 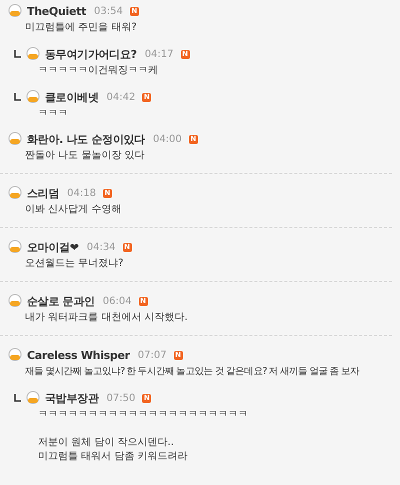 What do you see at coordinates (53, 114) in the screenshot?
I see `comment-text: ㅋㅋㅋ` at bounding box center [53, 114].